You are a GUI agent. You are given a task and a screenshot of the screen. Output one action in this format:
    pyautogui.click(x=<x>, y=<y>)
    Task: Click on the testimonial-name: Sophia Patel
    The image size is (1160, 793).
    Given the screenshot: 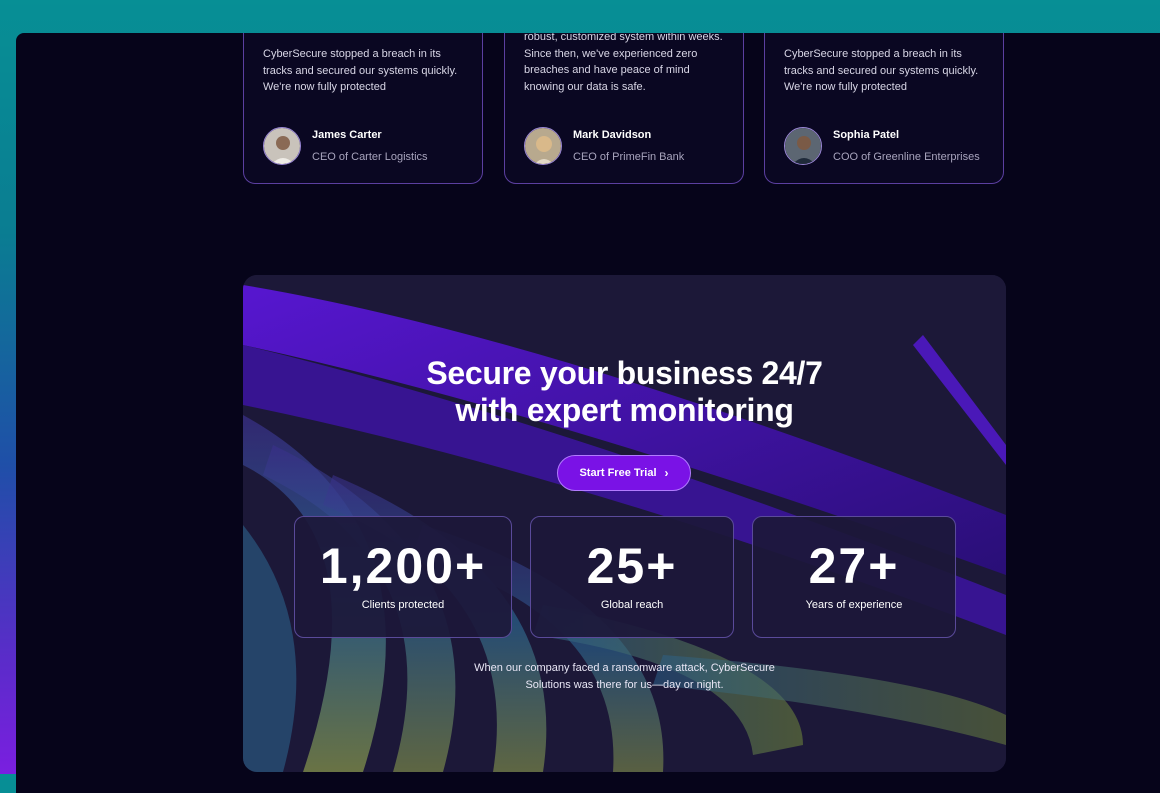 What is the action you would take?
    pyautogui.click(x=866, y=135)
    